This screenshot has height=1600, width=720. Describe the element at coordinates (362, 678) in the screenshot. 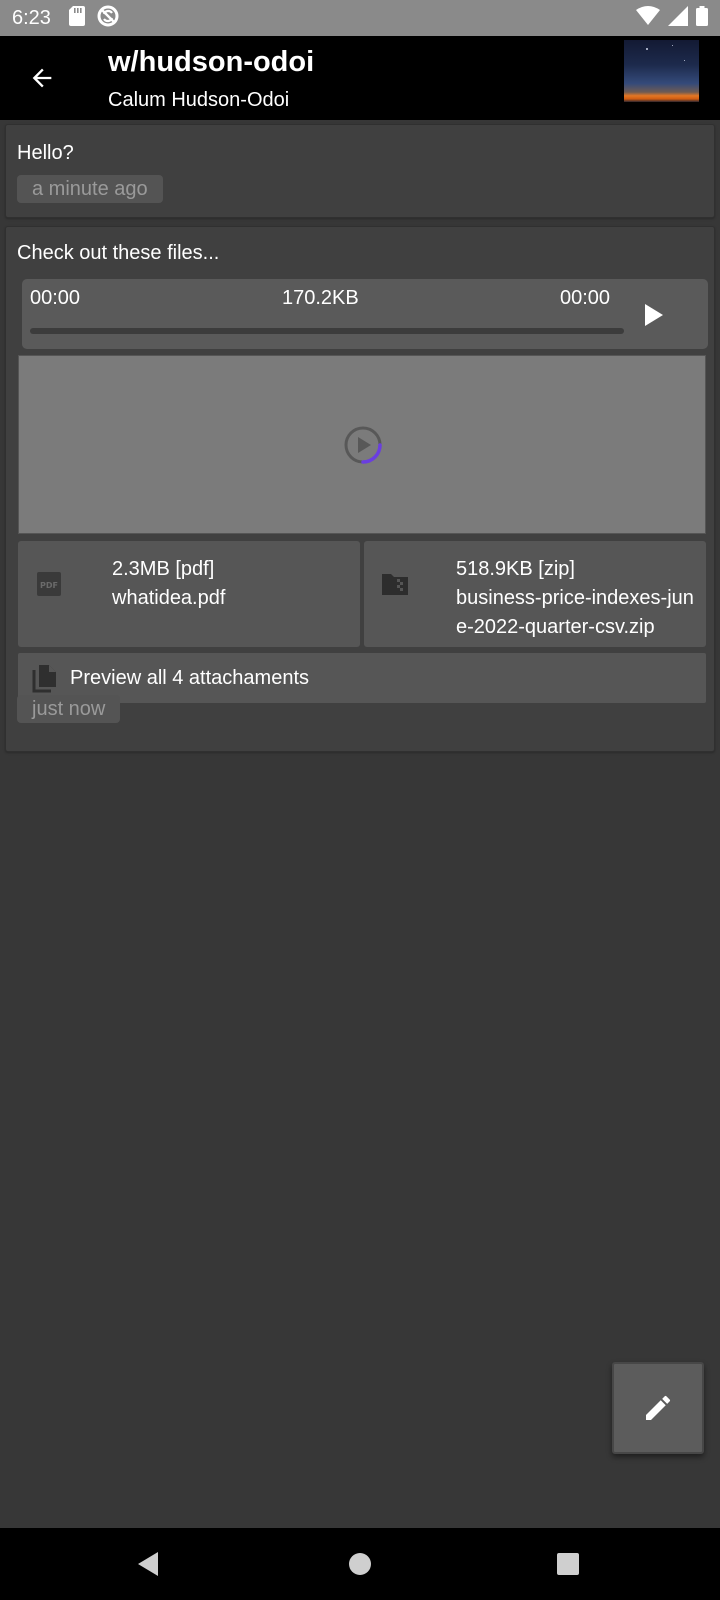

I see `preview-all-attachments-button: Preview all 4 attachaments` at that location.